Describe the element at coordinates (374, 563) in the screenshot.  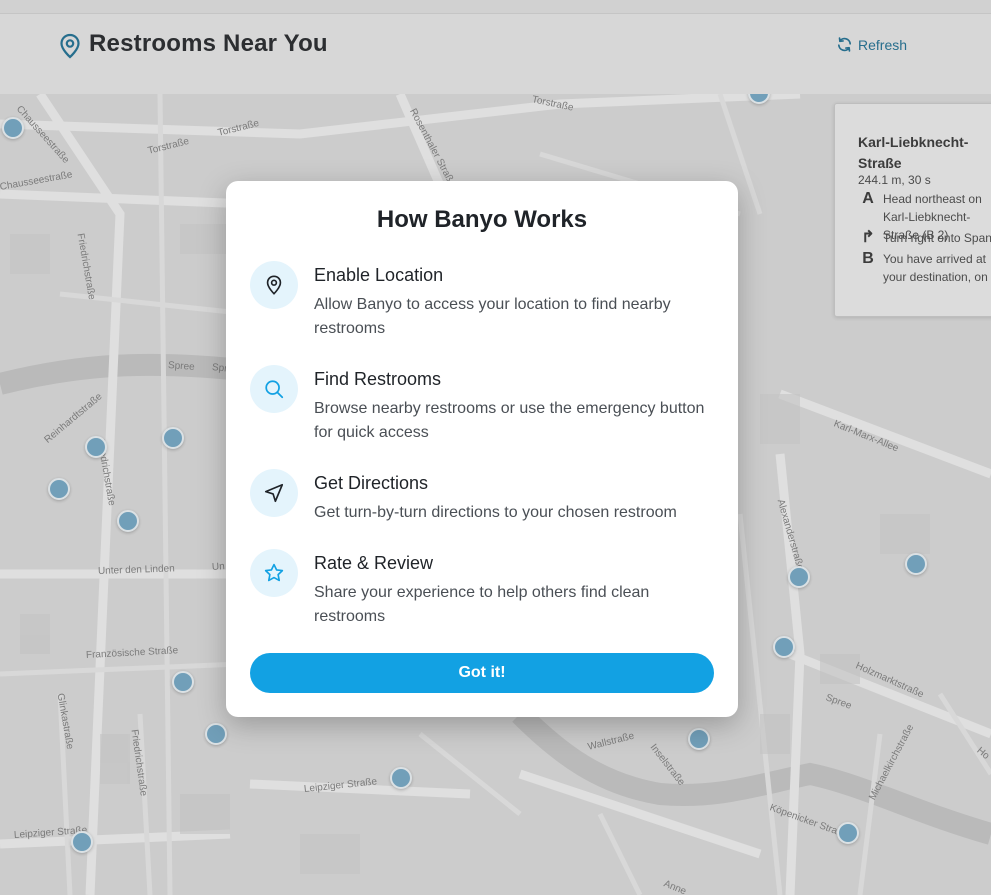
I see `step-title: Rate & Review` at that location.